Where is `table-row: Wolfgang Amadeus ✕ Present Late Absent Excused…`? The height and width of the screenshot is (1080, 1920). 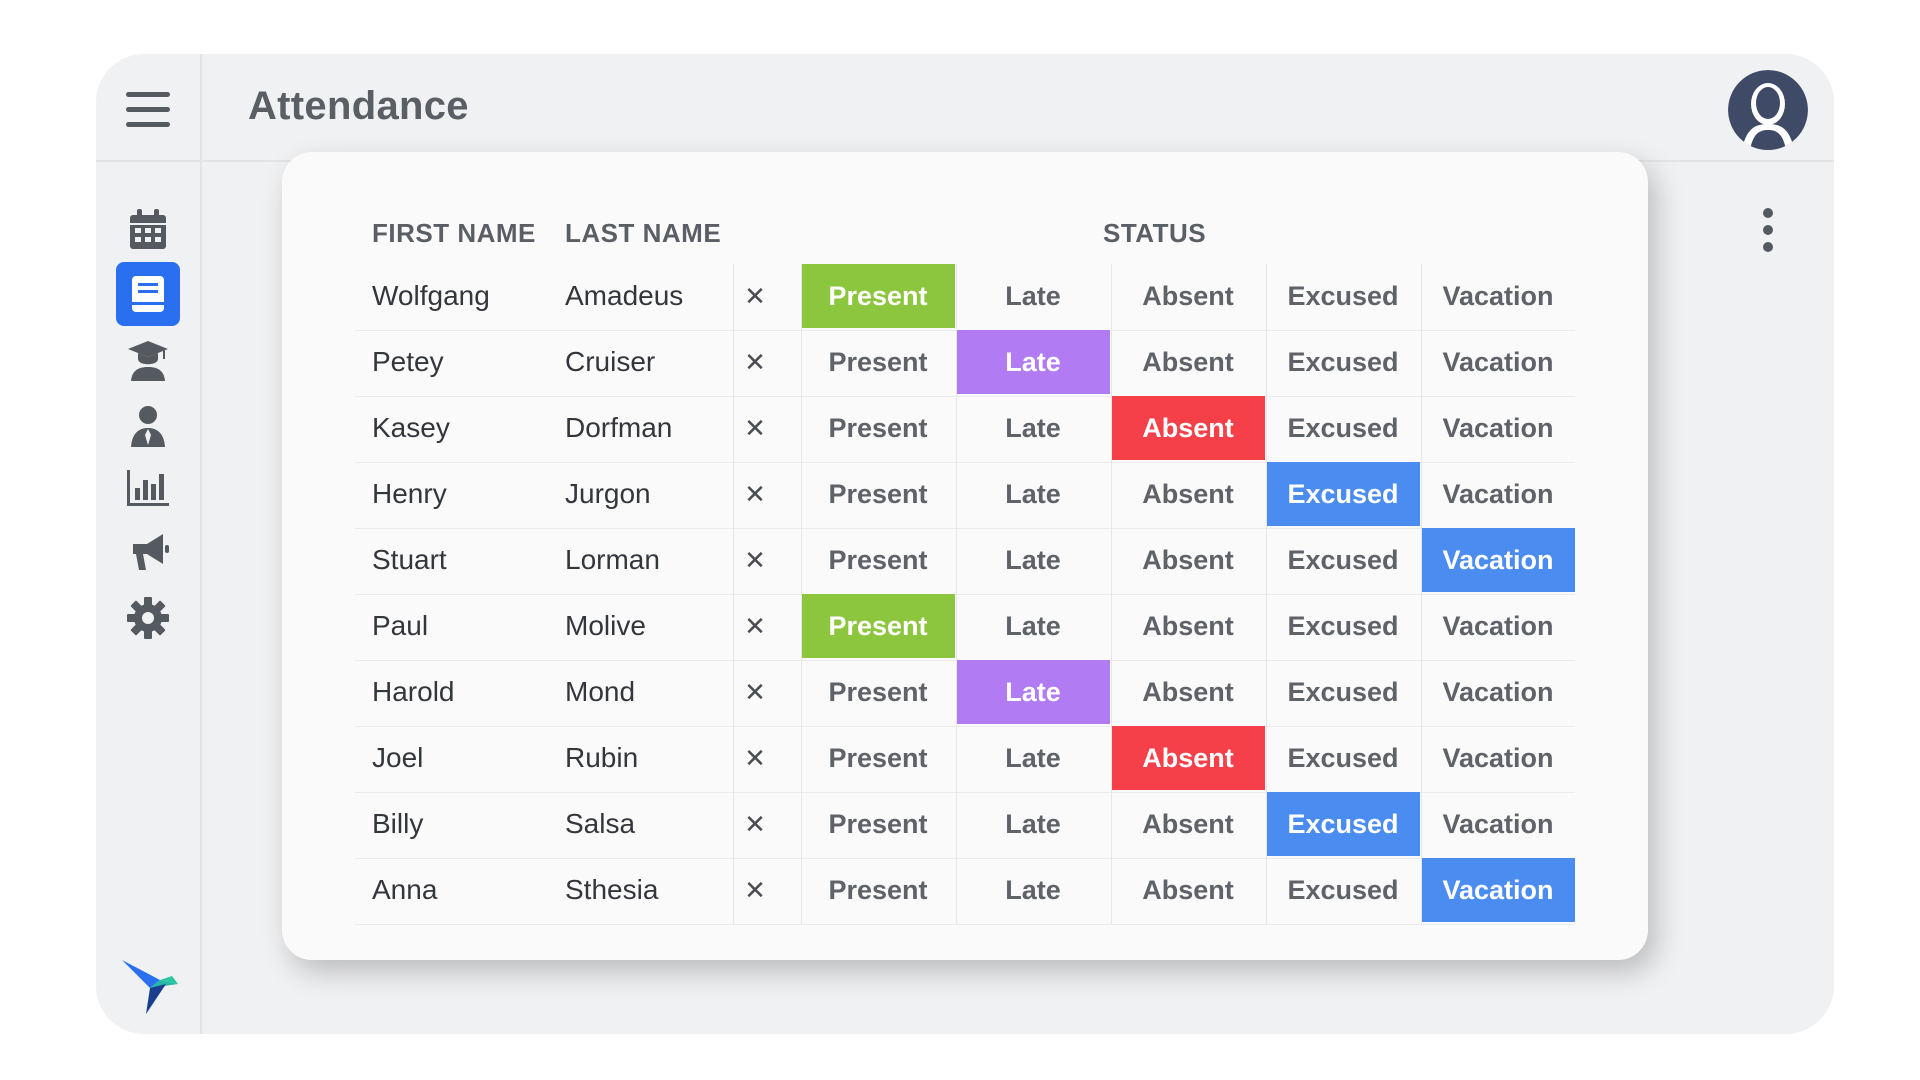
table-row: Wolfgang Amadeus ✕ Present Late Absent Excused… is located at coordinates (965, 297).